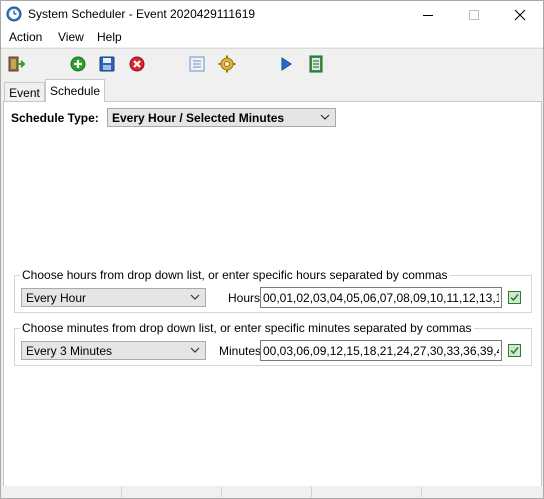  What do you see at coordinates (25, 37) in the screenshot?
I see `menu-action: Action` at bounding box center [25, 37].